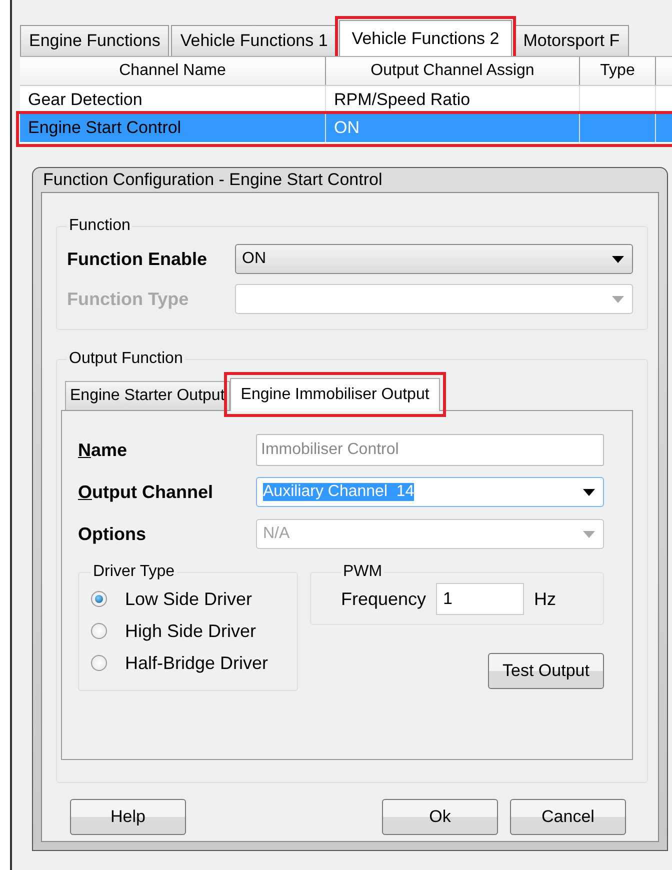  What do you see at coordinates (571, 40) in the screenshot?
I see `tab: Motorsport F` at bounding box center [571, 40].